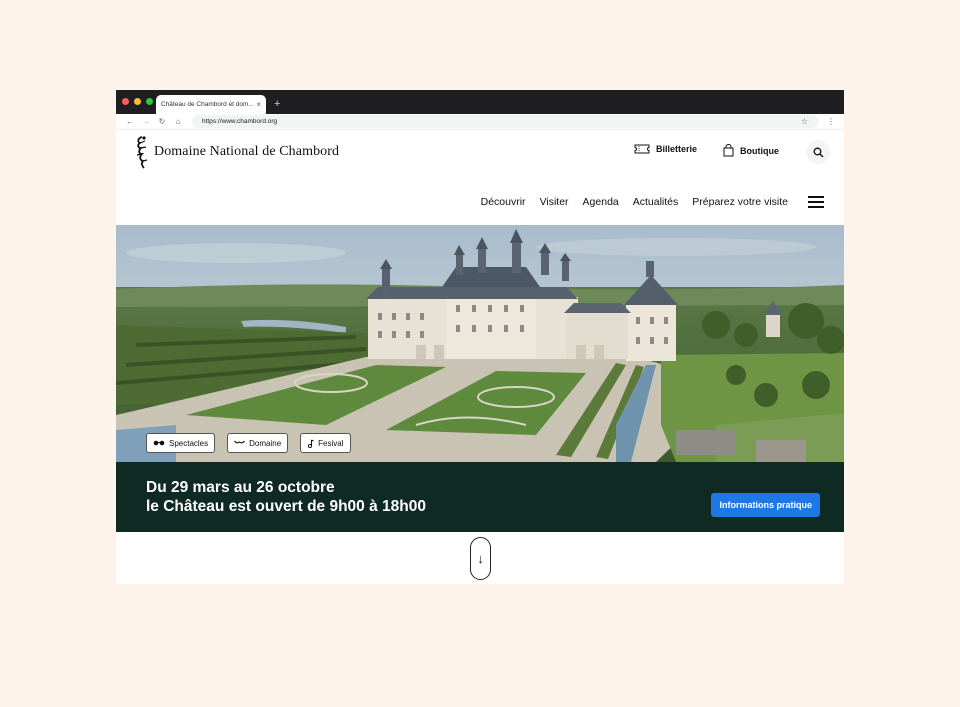  What do you see at coordinates (142, 152) in the screenshot?
I see `salamander-logo-icon` at bounding box center [142, 152].